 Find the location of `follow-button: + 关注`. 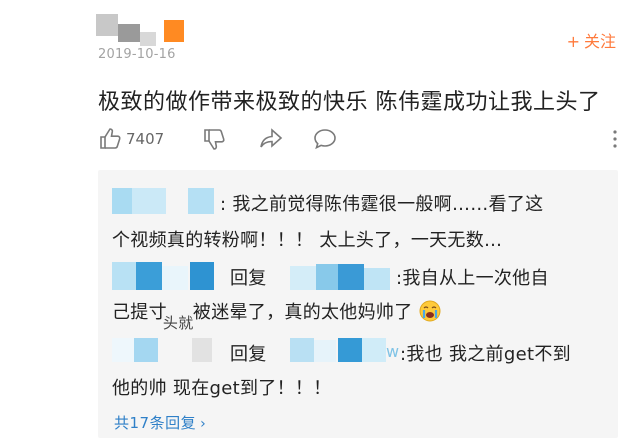

follow-button: + 关注 is located at coordinates (591, 40).